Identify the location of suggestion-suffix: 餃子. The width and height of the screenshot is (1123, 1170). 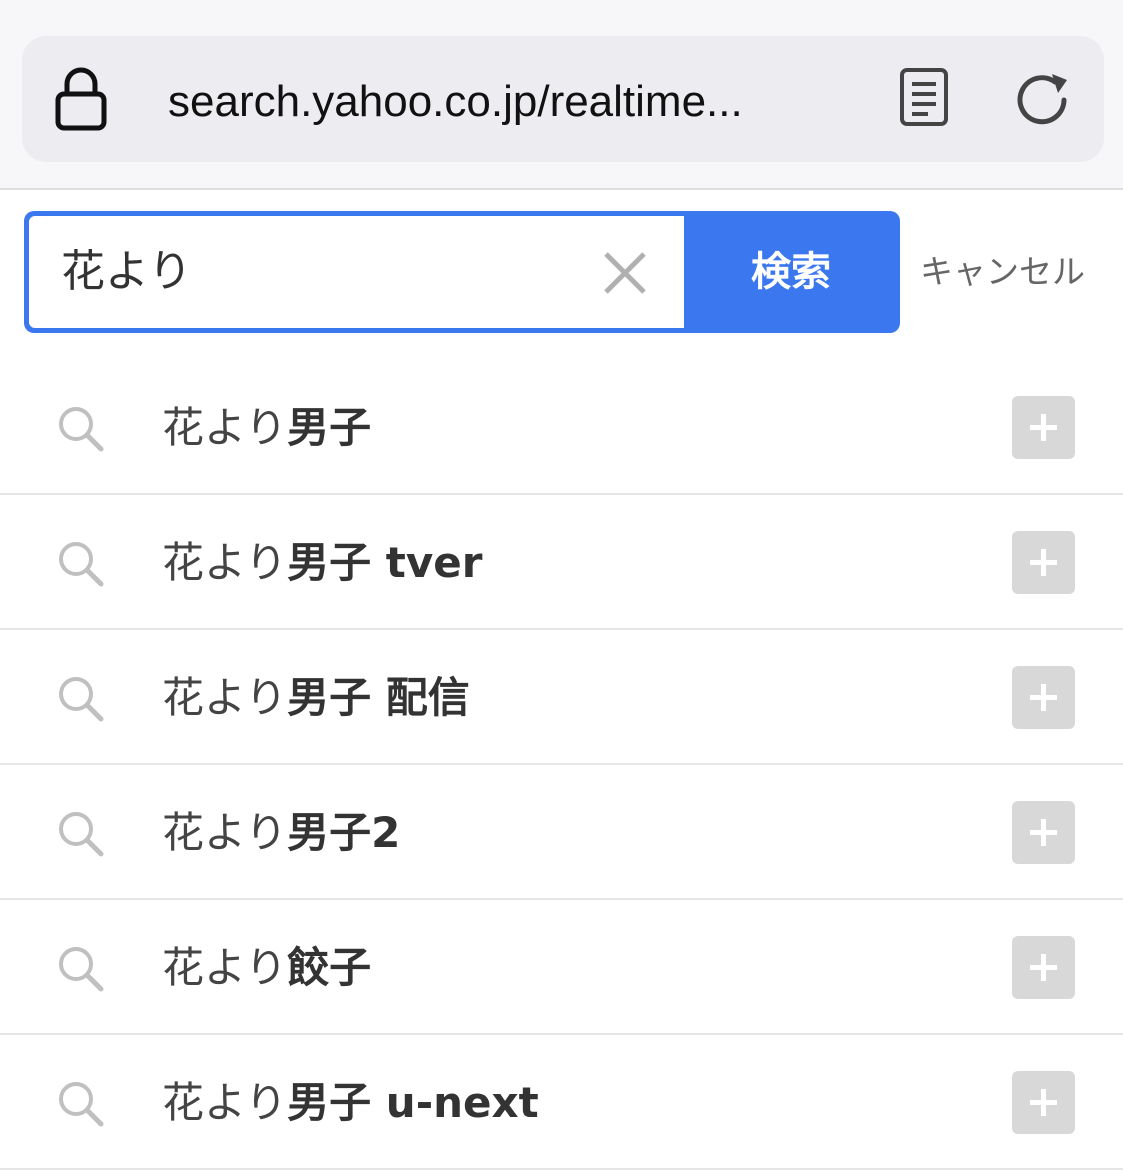
(329, 967).